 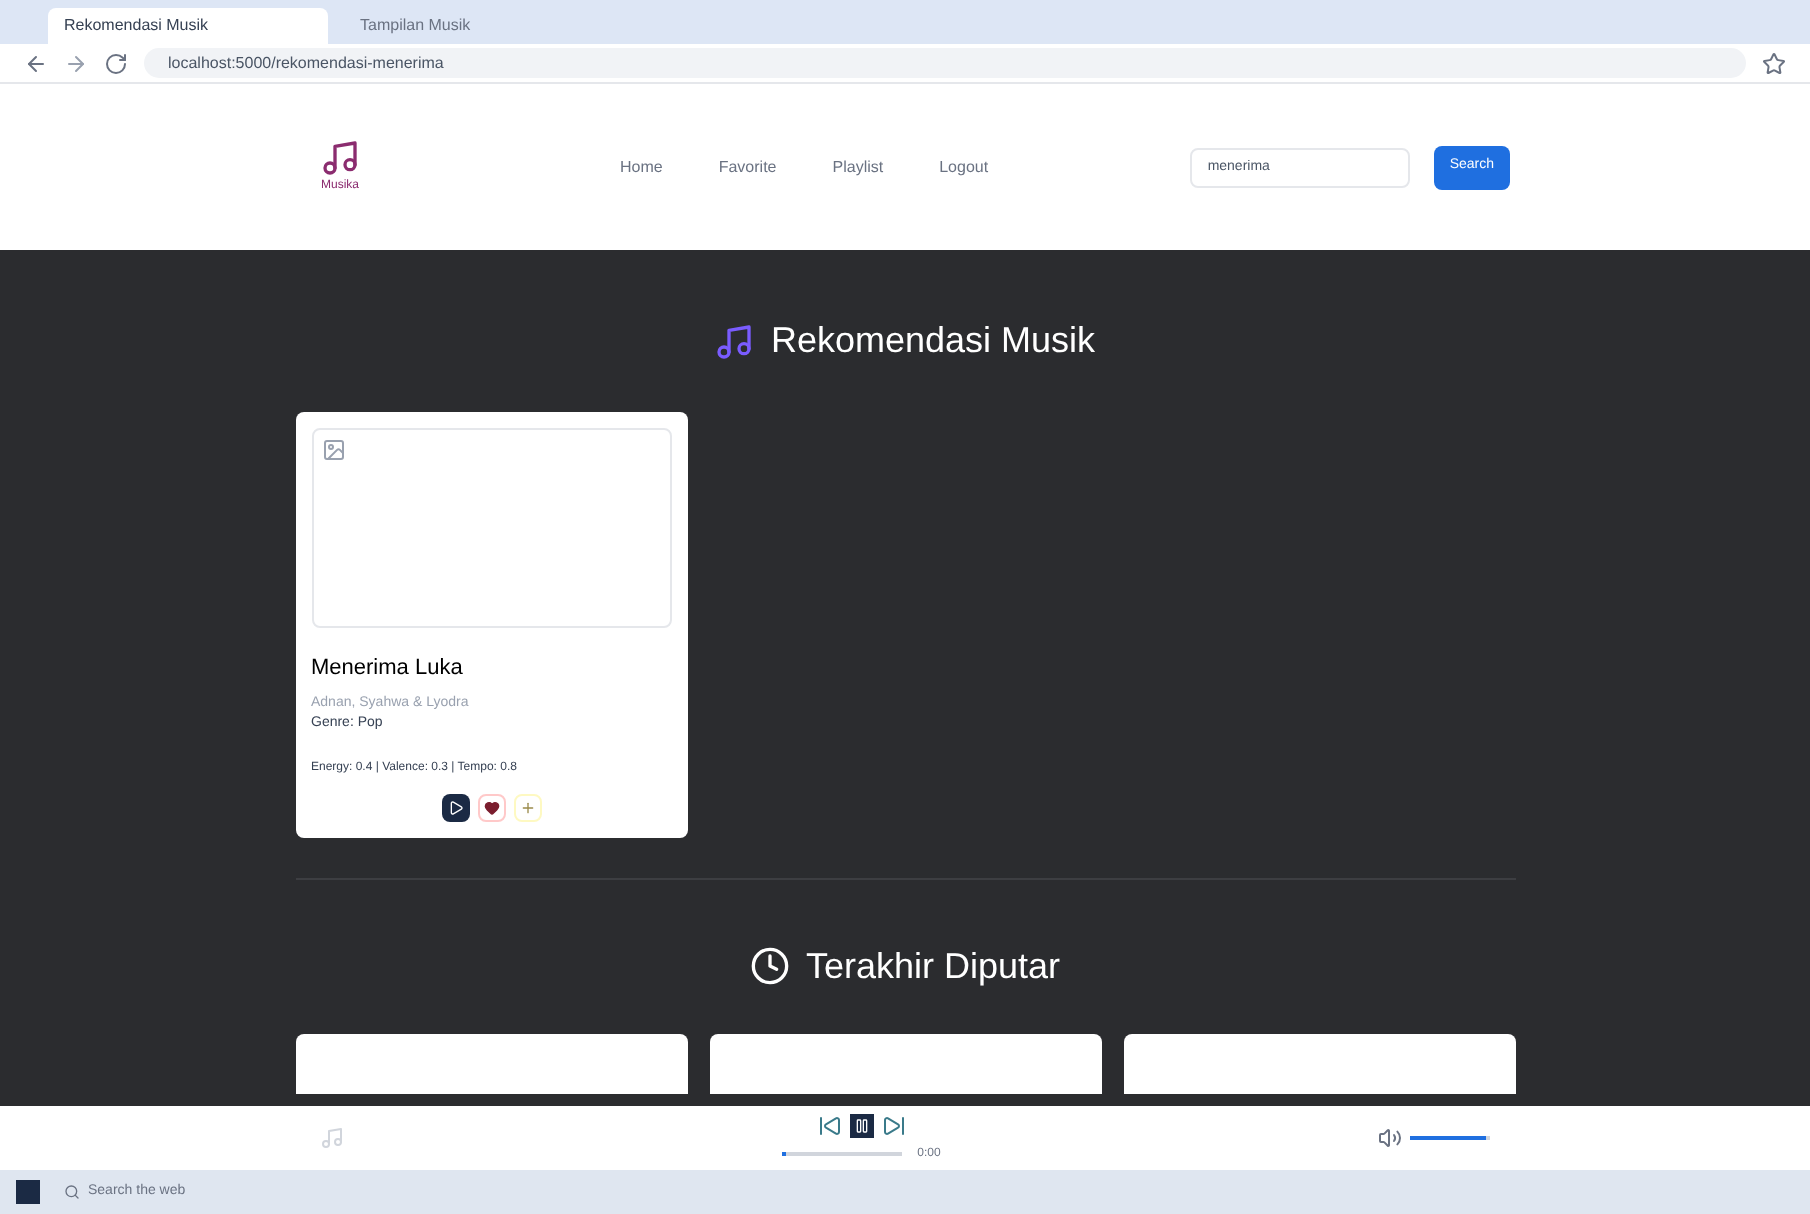 I want to click on browser-tab: Tampilan Musik, so click(x=484, y=26).